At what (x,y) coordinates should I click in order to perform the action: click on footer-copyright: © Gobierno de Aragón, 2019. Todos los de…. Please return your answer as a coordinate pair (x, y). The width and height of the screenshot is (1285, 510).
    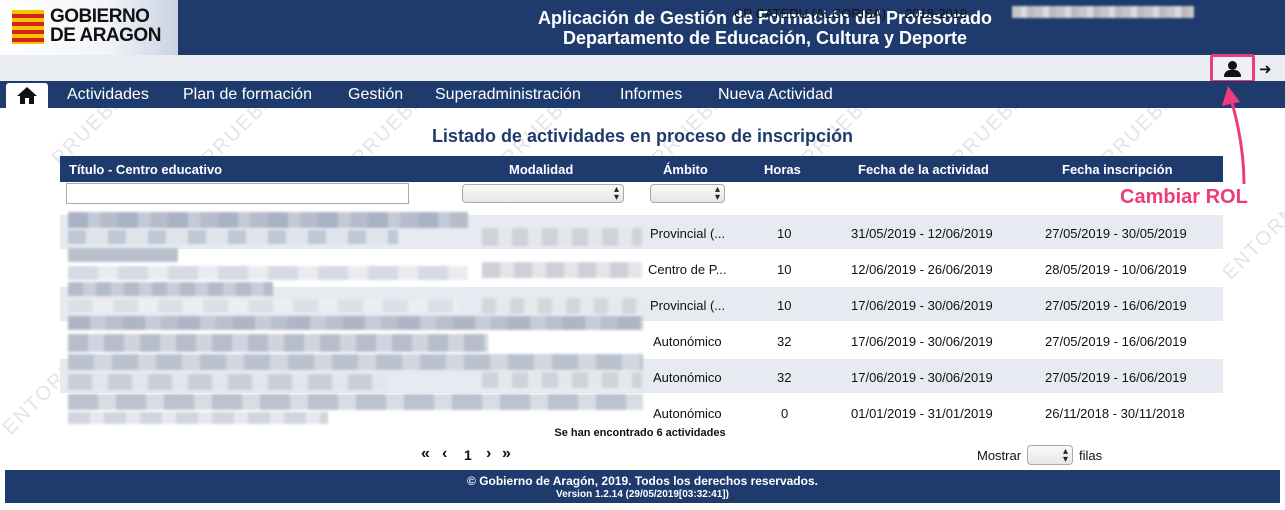
    Looking at the image, I should click on (642, 481).